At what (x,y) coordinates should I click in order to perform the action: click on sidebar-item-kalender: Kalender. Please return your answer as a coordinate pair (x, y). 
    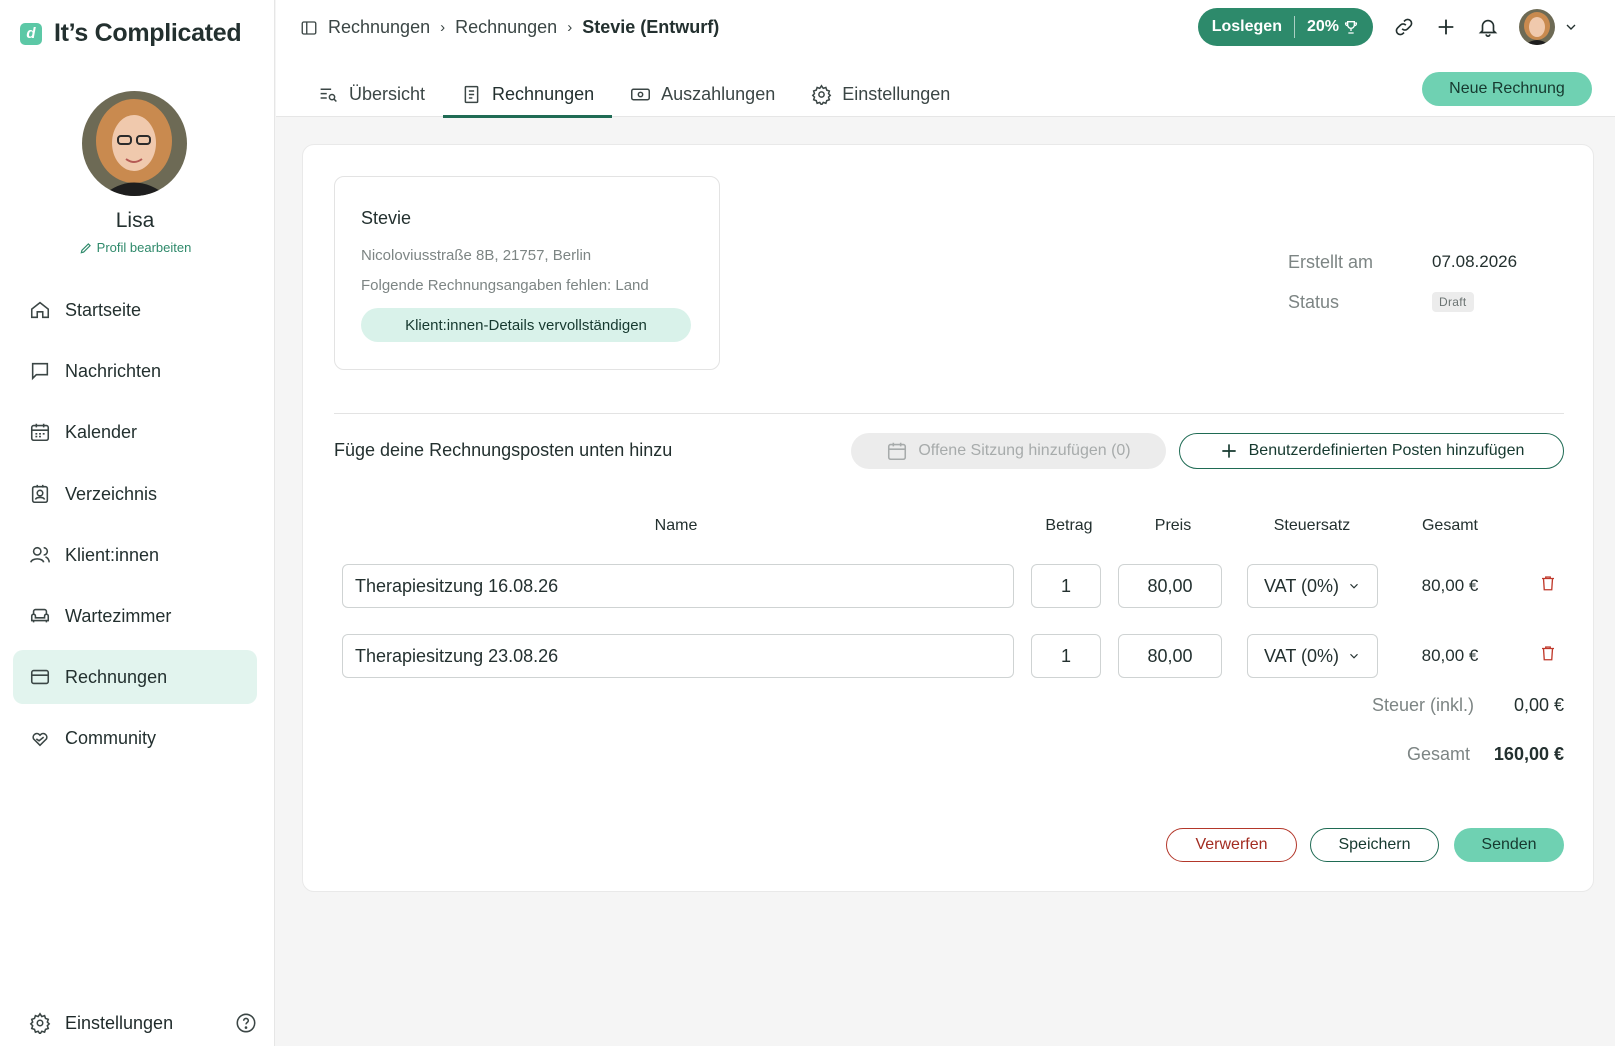
    Looking at the image, I should click on (135, 432).